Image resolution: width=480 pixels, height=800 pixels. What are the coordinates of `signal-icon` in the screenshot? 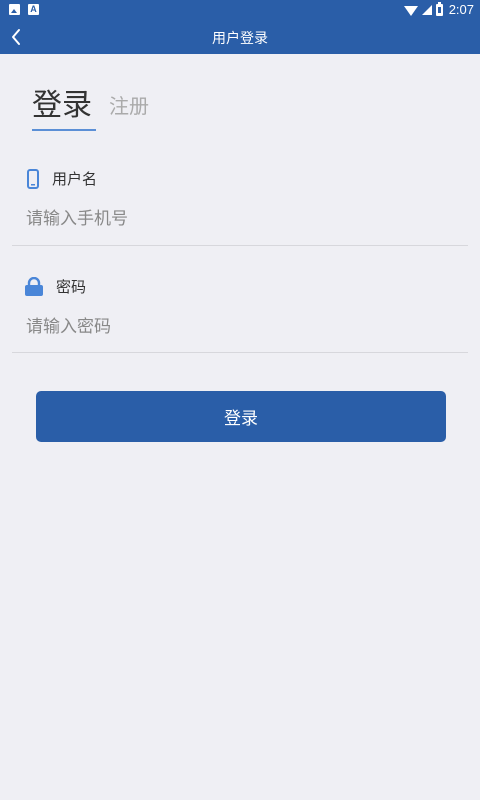 It's located at (426, 9).